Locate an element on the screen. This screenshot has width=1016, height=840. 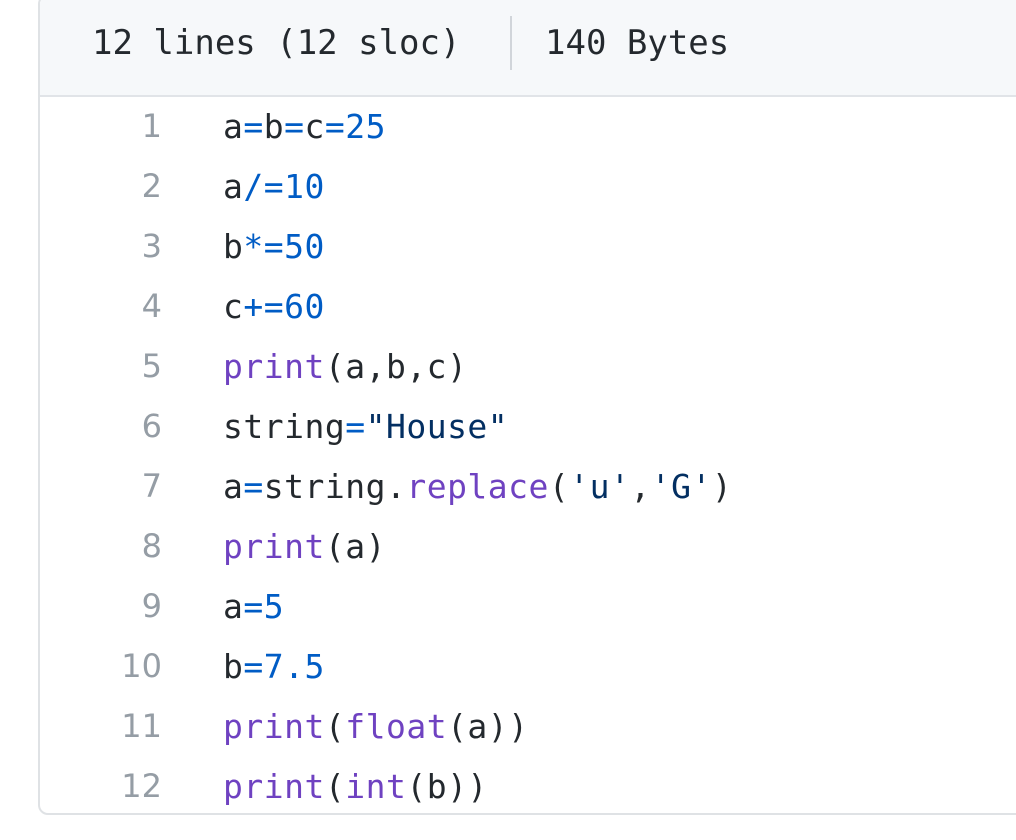
code-text: a=5 is located at coordinates (253, 606).